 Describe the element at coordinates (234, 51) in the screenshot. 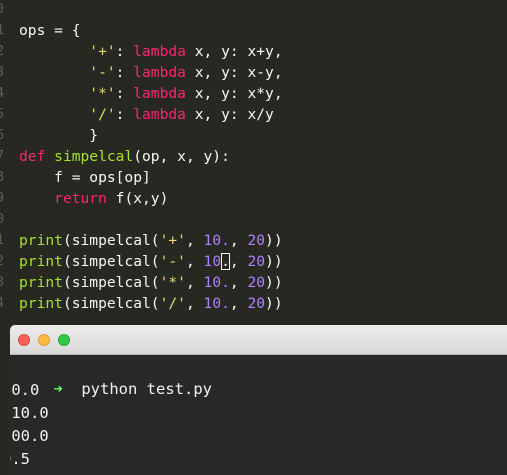

I see `code-token: x, y: x+y,` at that location.